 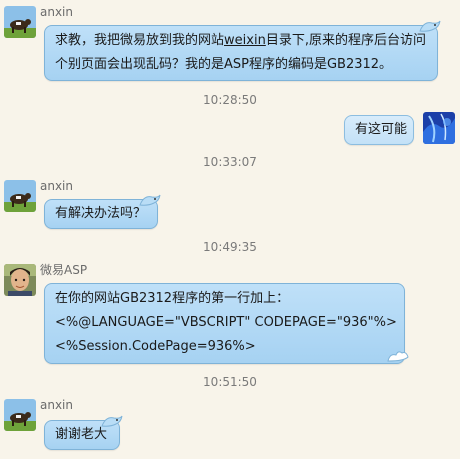 I want to click on message-line: 在你的网站GB2312程序的第一行加上：, so click(x=172, y=298).